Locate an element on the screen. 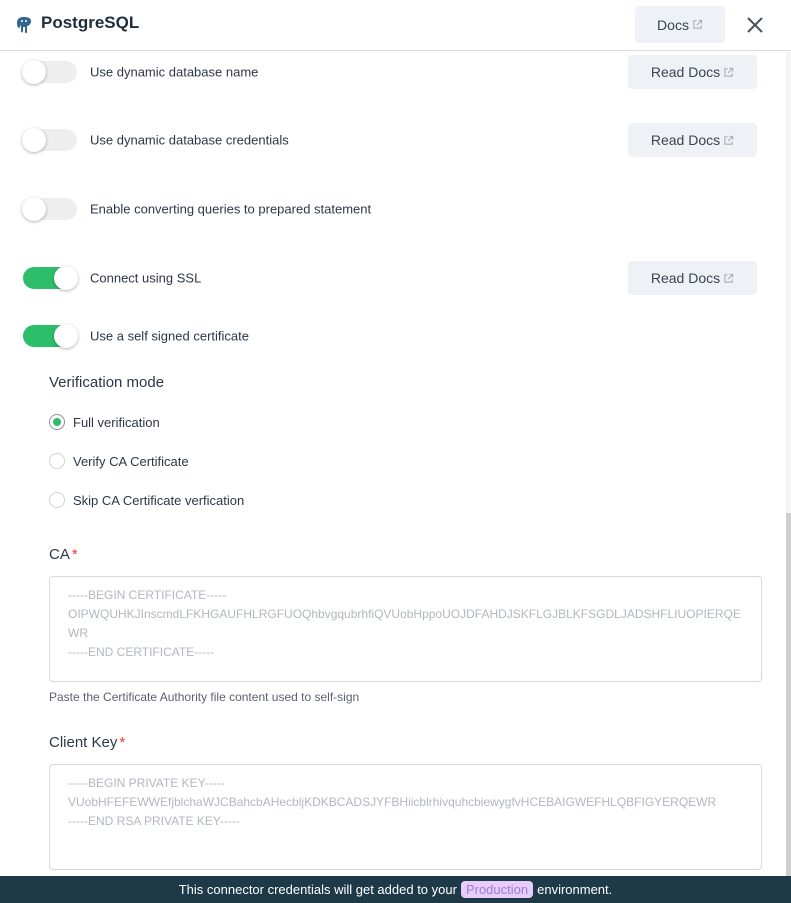 Image resolution: width=791 pixels, height=903 pixels. toggle-label: Connect using SSL is located at coordinates (146, 278).